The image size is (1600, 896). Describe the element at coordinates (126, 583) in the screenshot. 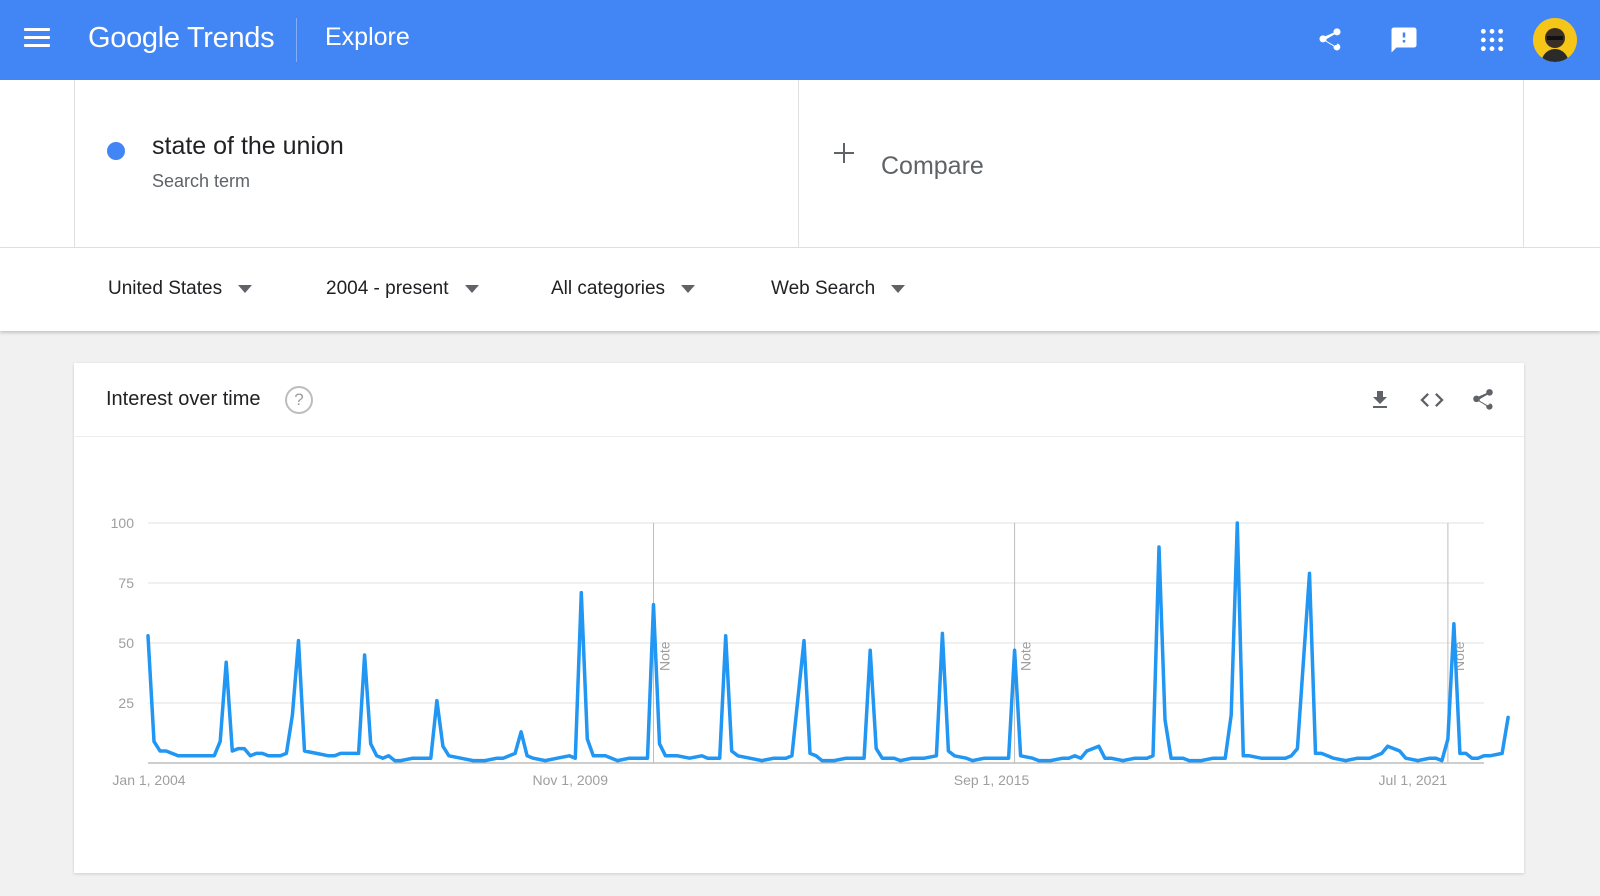

I see `y-tick-label: 75` at that location.